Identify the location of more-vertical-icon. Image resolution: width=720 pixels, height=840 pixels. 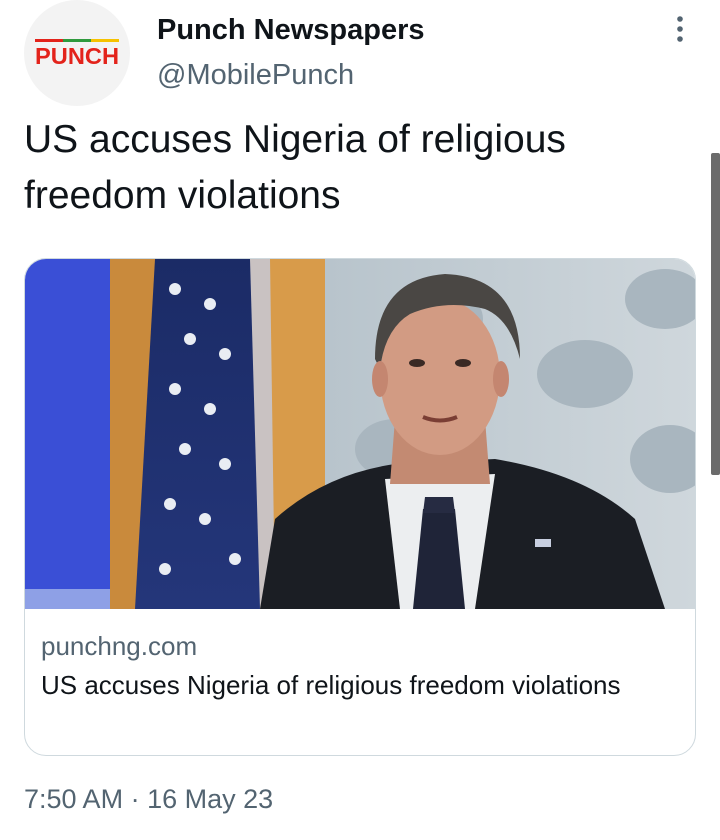
(680, 29).